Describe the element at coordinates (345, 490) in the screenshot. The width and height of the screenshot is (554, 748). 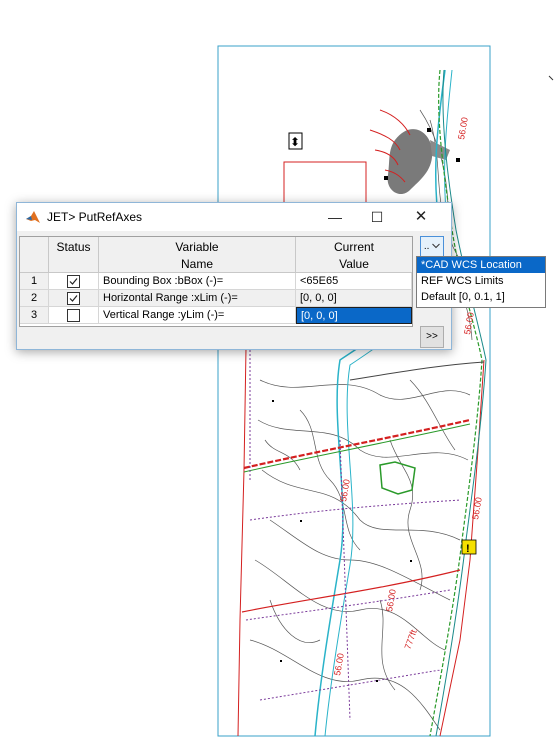
I see `red-label-1: 56.00` at that location.